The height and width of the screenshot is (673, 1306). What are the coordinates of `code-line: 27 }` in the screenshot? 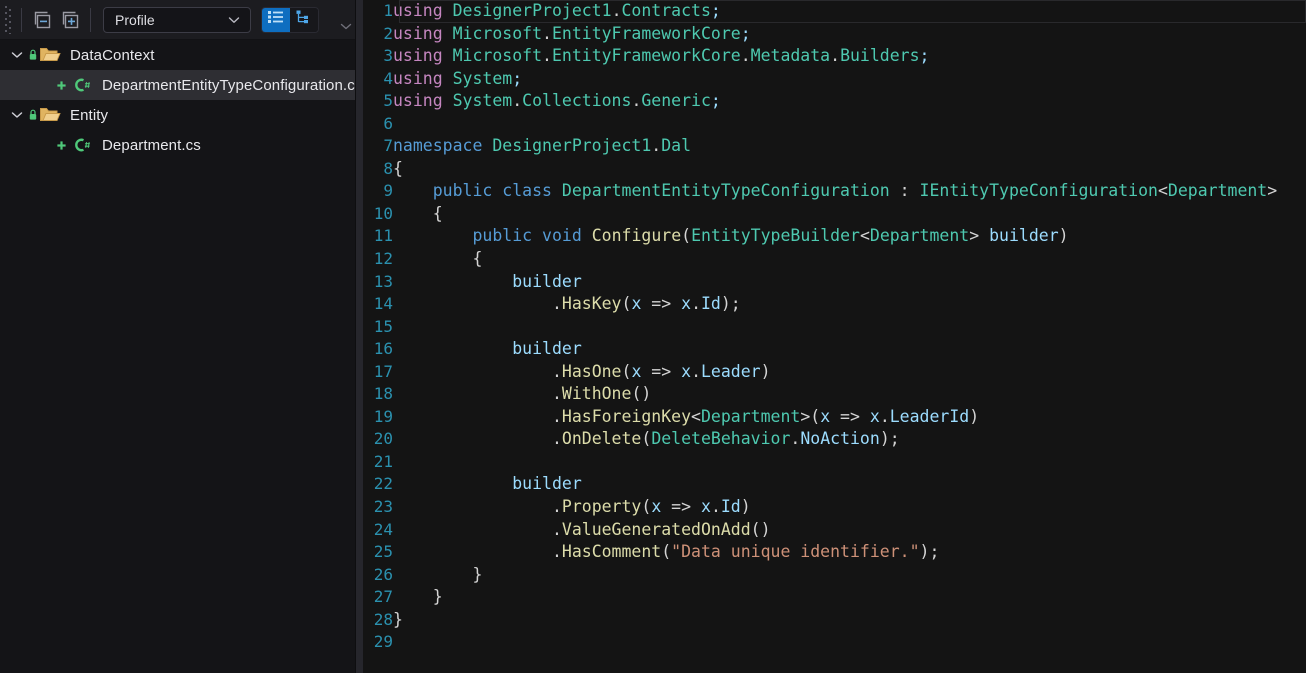 It's located at (834, 597).